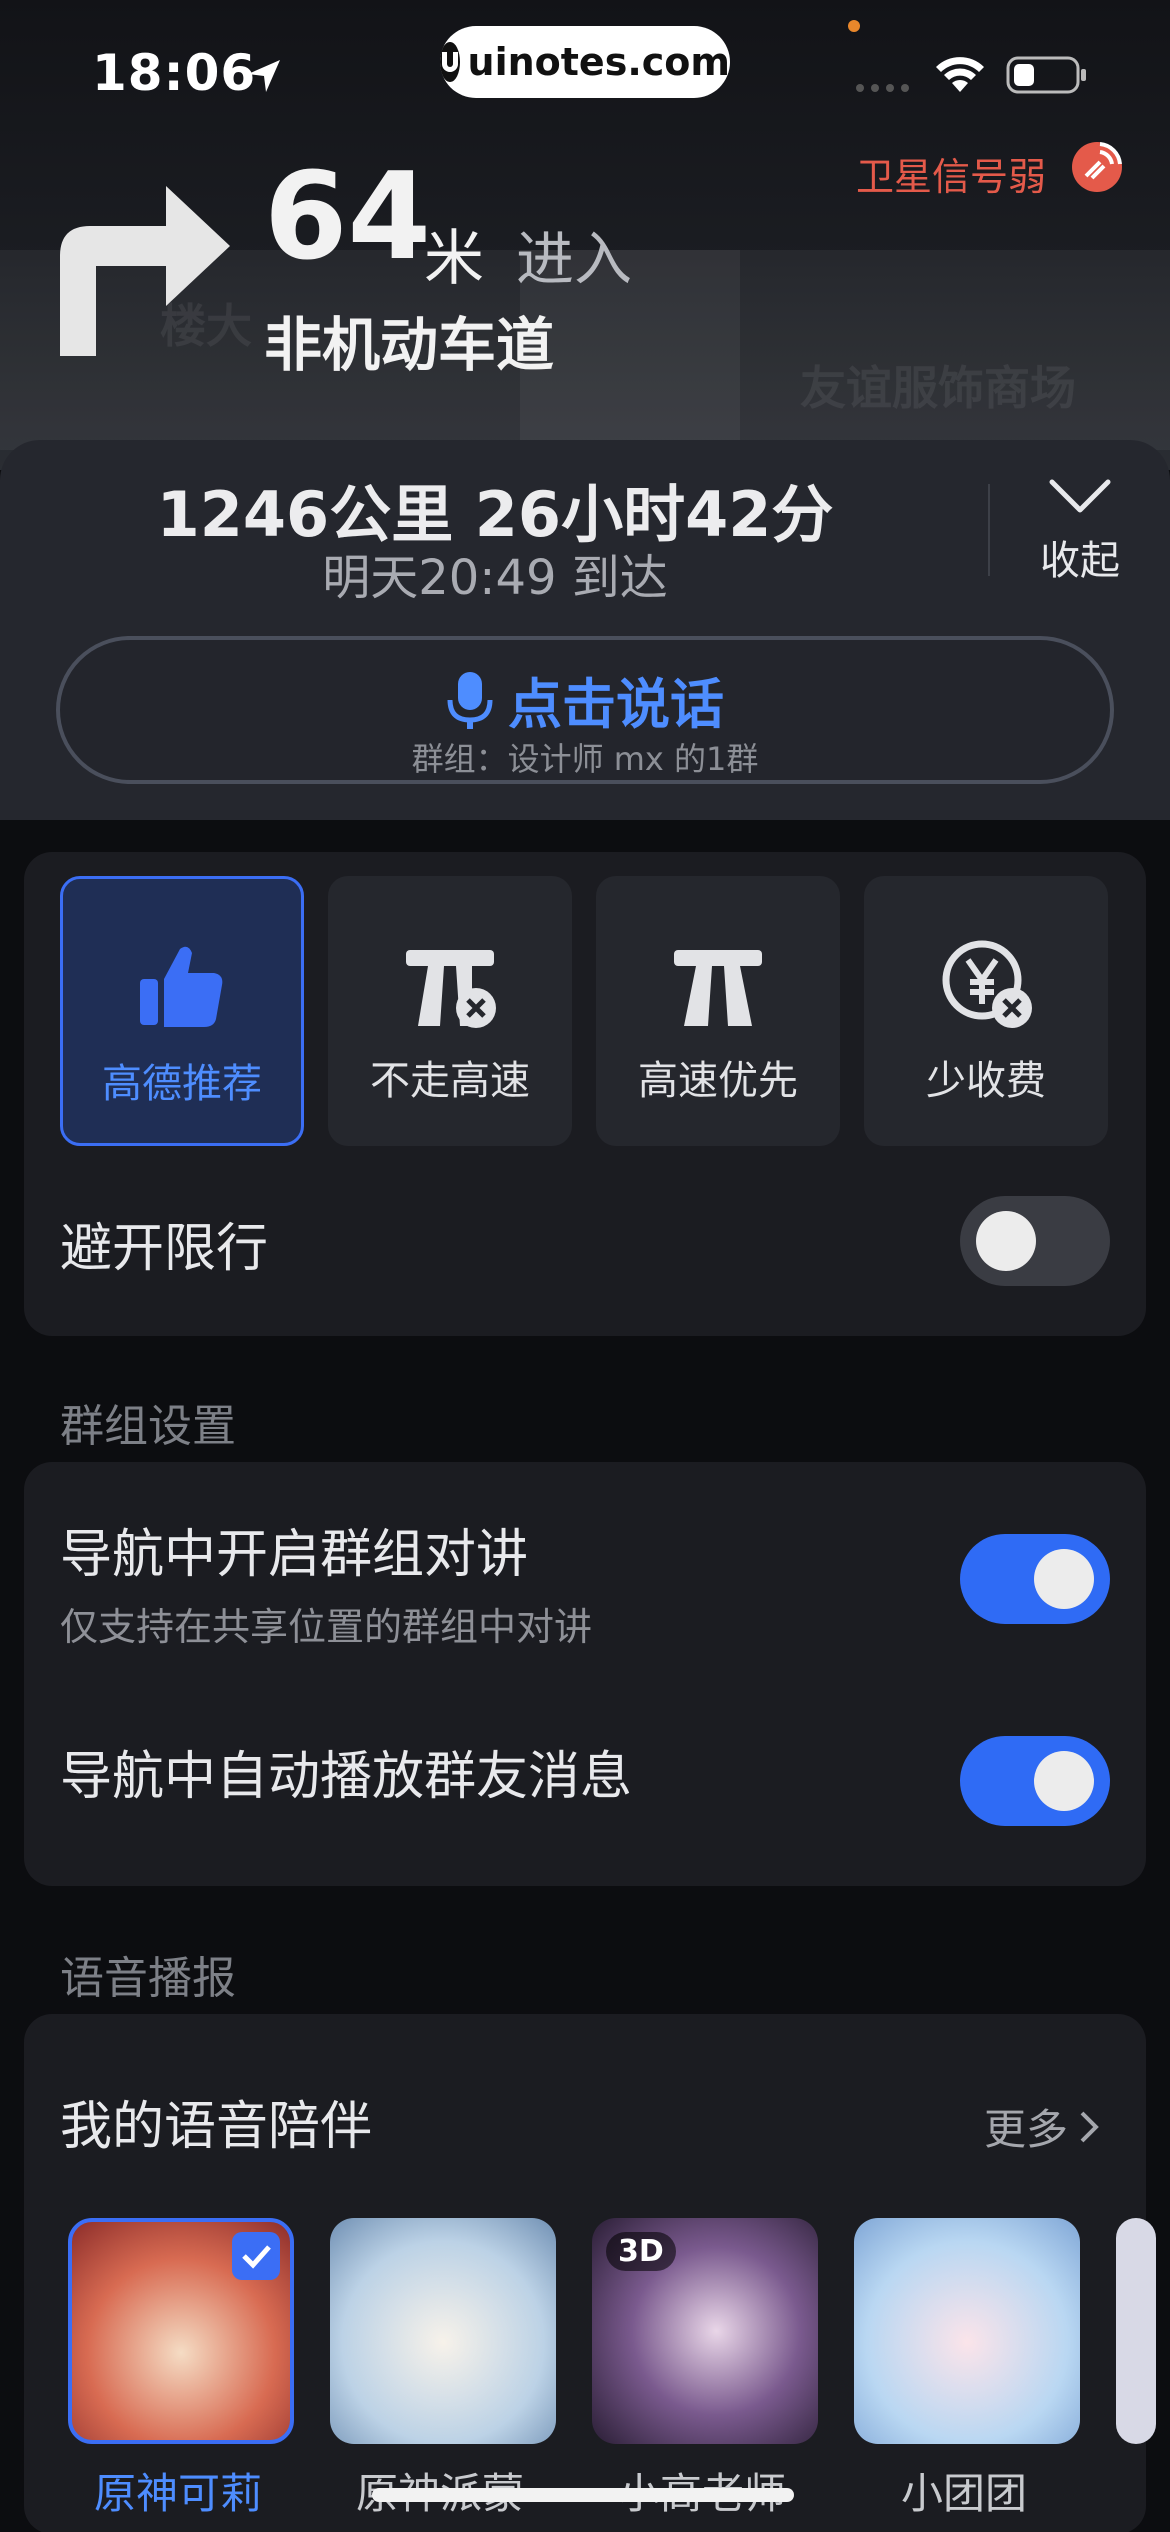 The height and width of the screenshot is (2532, 1170). Describe the element at coordinates (1136, 2331) in the screenshot. I see `voice-avatar-partial` at that location.